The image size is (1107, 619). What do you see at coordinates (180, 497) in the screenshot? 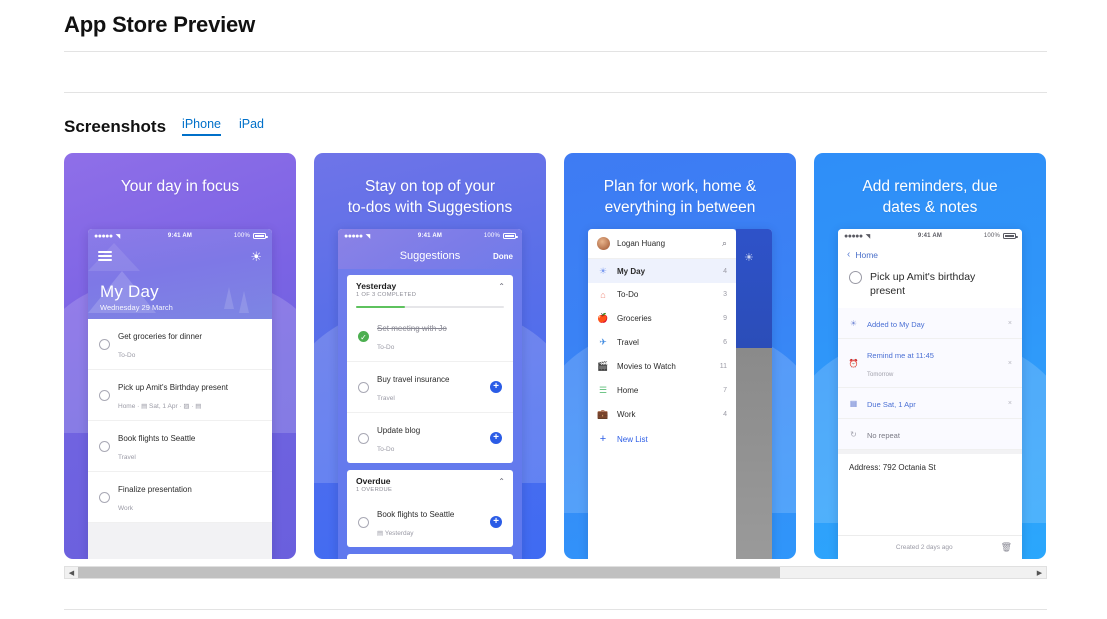
I see `task-row: Finalize presentation Work` at bounding box center [180, 497].